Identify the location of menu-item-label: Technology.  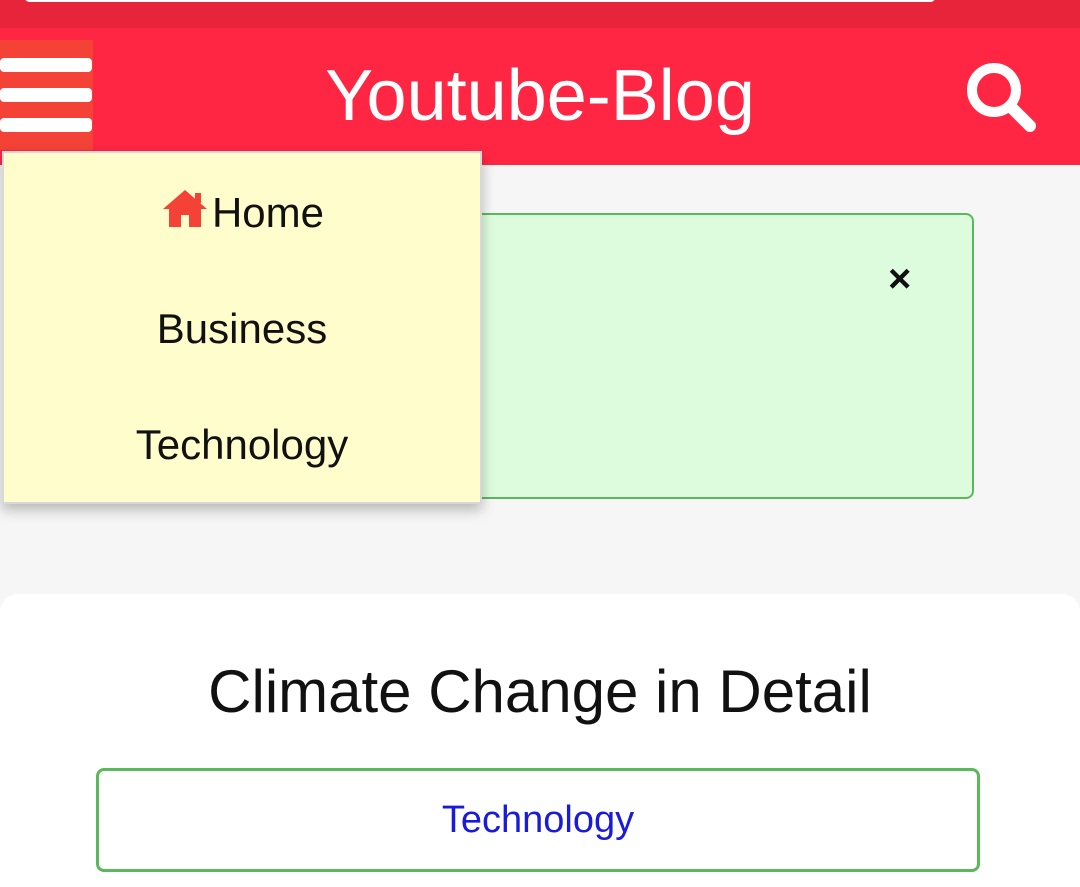
(242, 444).